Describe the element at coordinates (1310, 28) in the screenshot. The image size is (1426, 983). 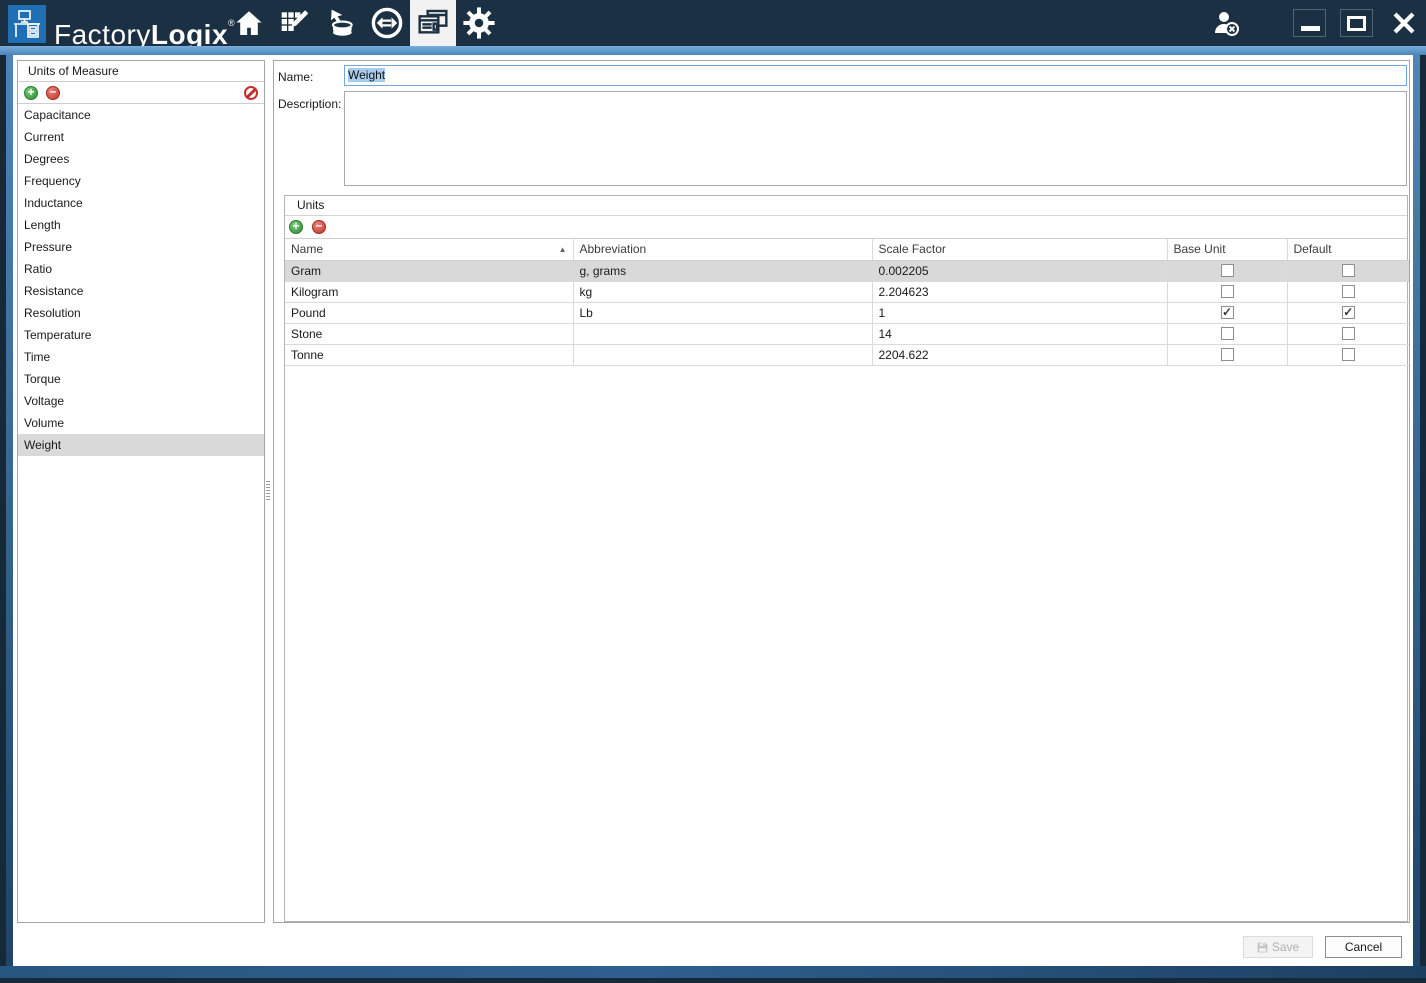
I see `minimize-icon` at that location.